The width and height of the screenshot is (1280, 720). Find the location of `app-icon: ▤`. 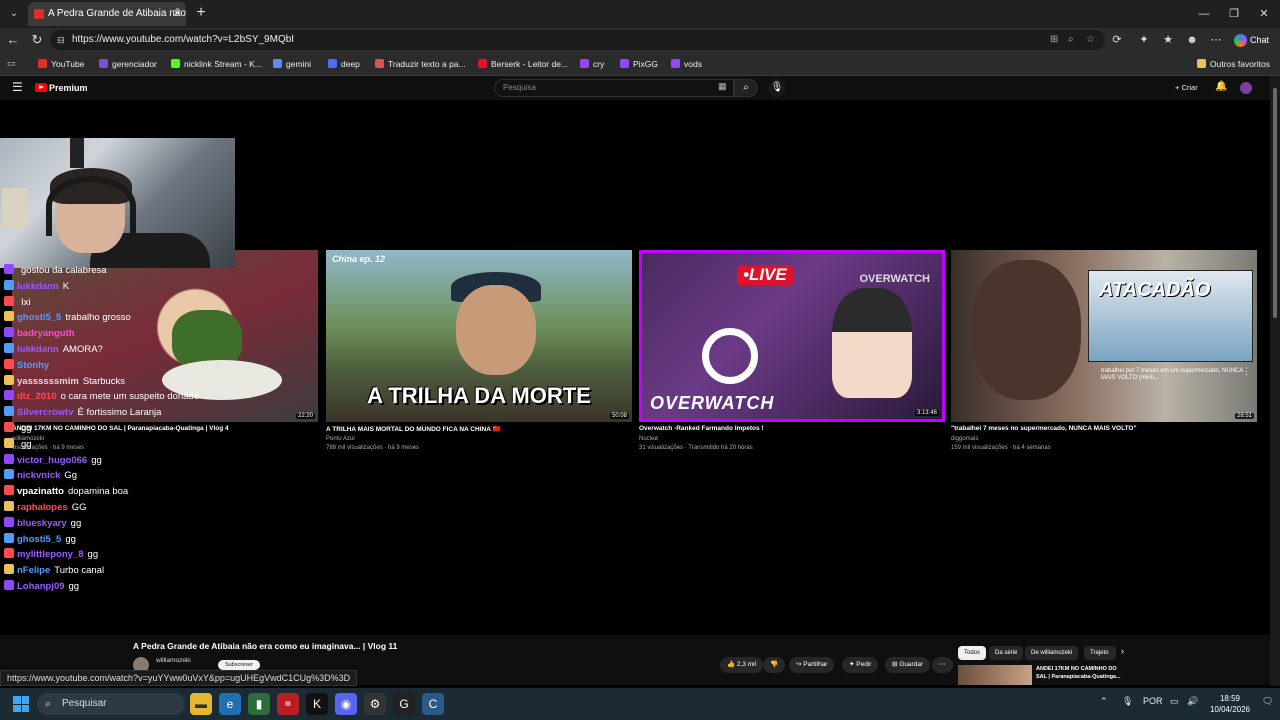

app-icon: ▤ is located at coordinates (288, 704).